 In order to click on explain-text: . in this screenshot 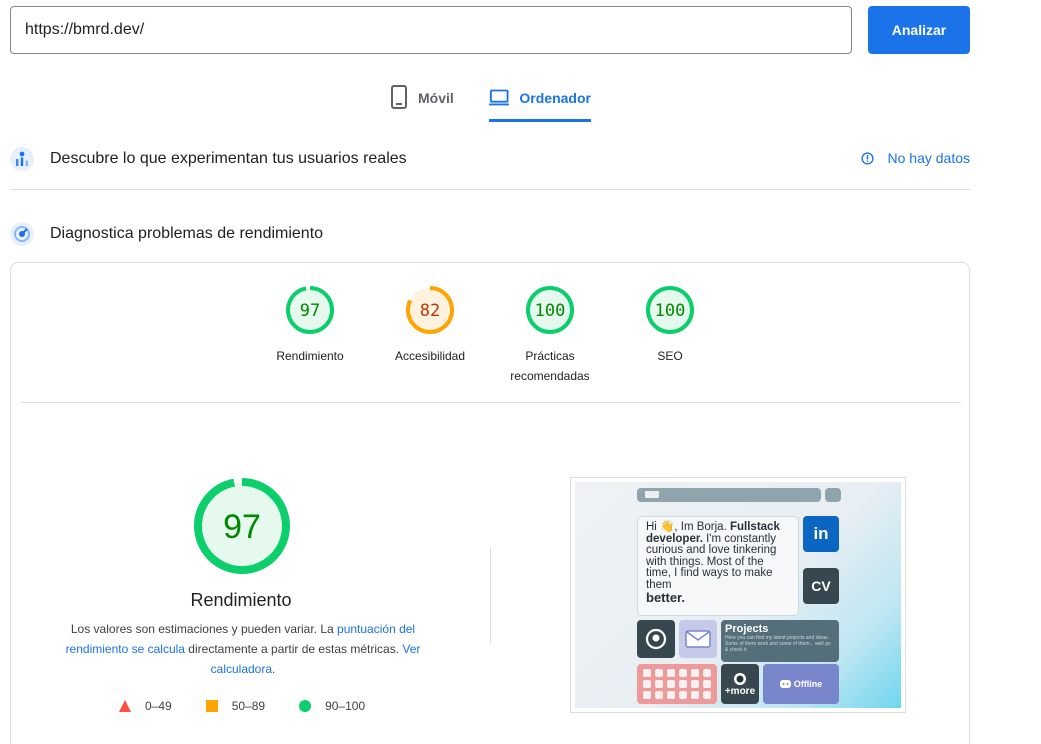, I will do `click(274, 669)`.